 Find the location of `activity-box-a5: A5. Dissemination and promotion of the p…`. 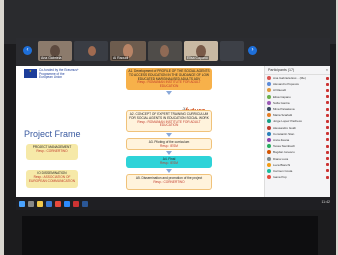

activity-box-a5: A5. Dissemination and promotion of the p… is located at coordinates (169, 182).